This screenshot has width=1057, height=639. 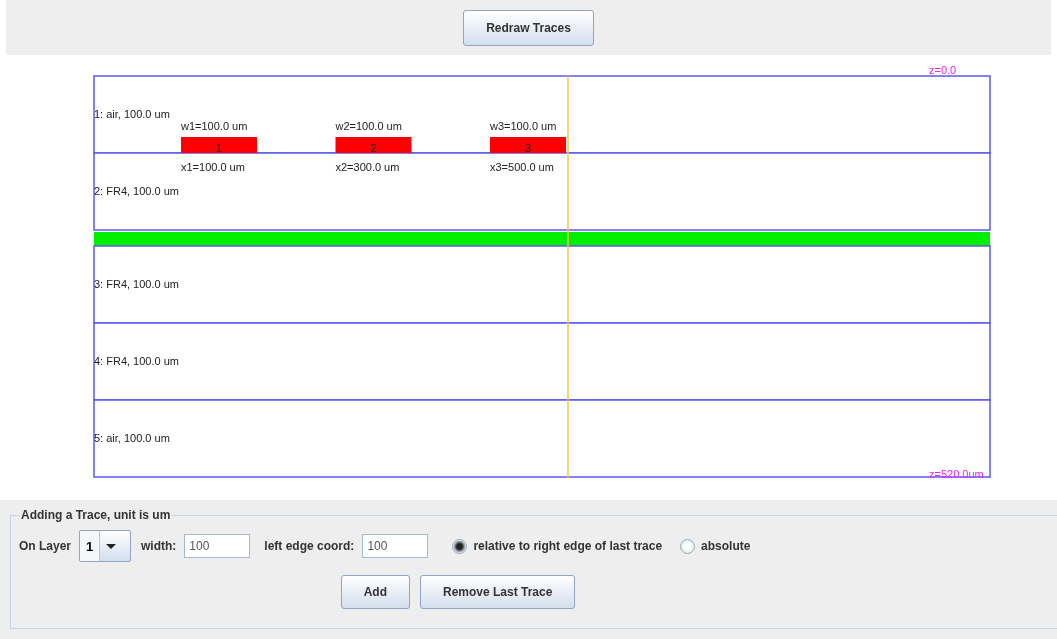 I want to click on redraw-button: Redraw Traces, so click(x=528, y=27).